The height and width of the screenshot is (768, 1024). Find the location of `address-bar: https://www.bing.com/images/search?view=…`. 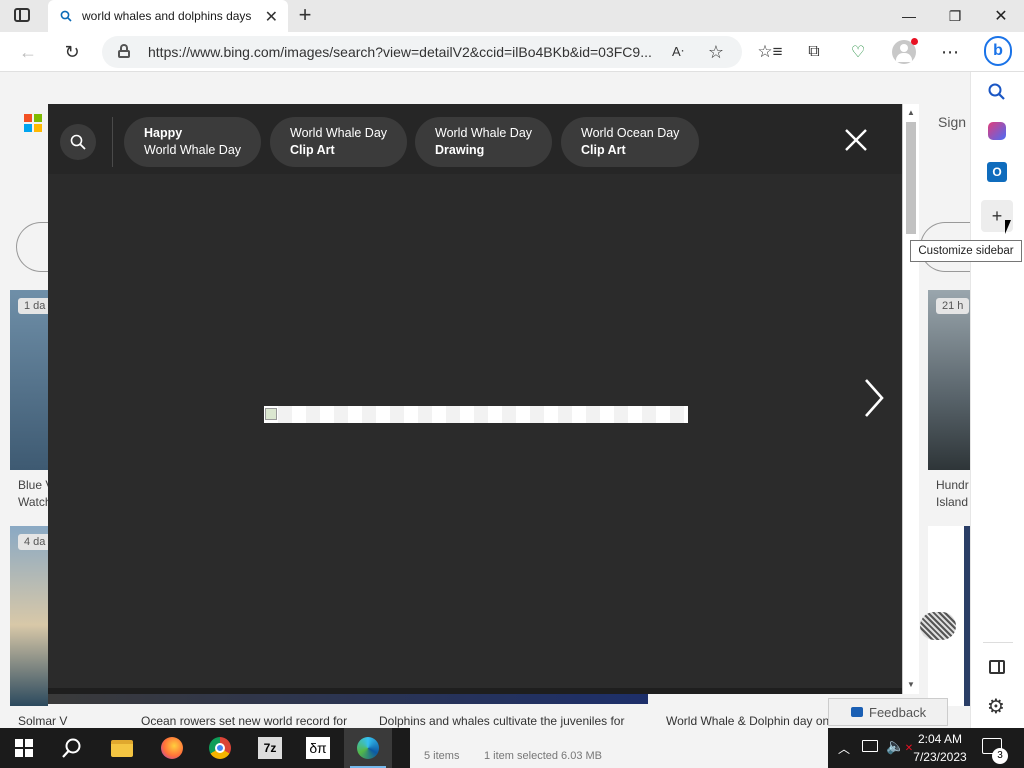

address-bar: https://www.bing.com/images/search?view=… is located at coordinates (422, 52).